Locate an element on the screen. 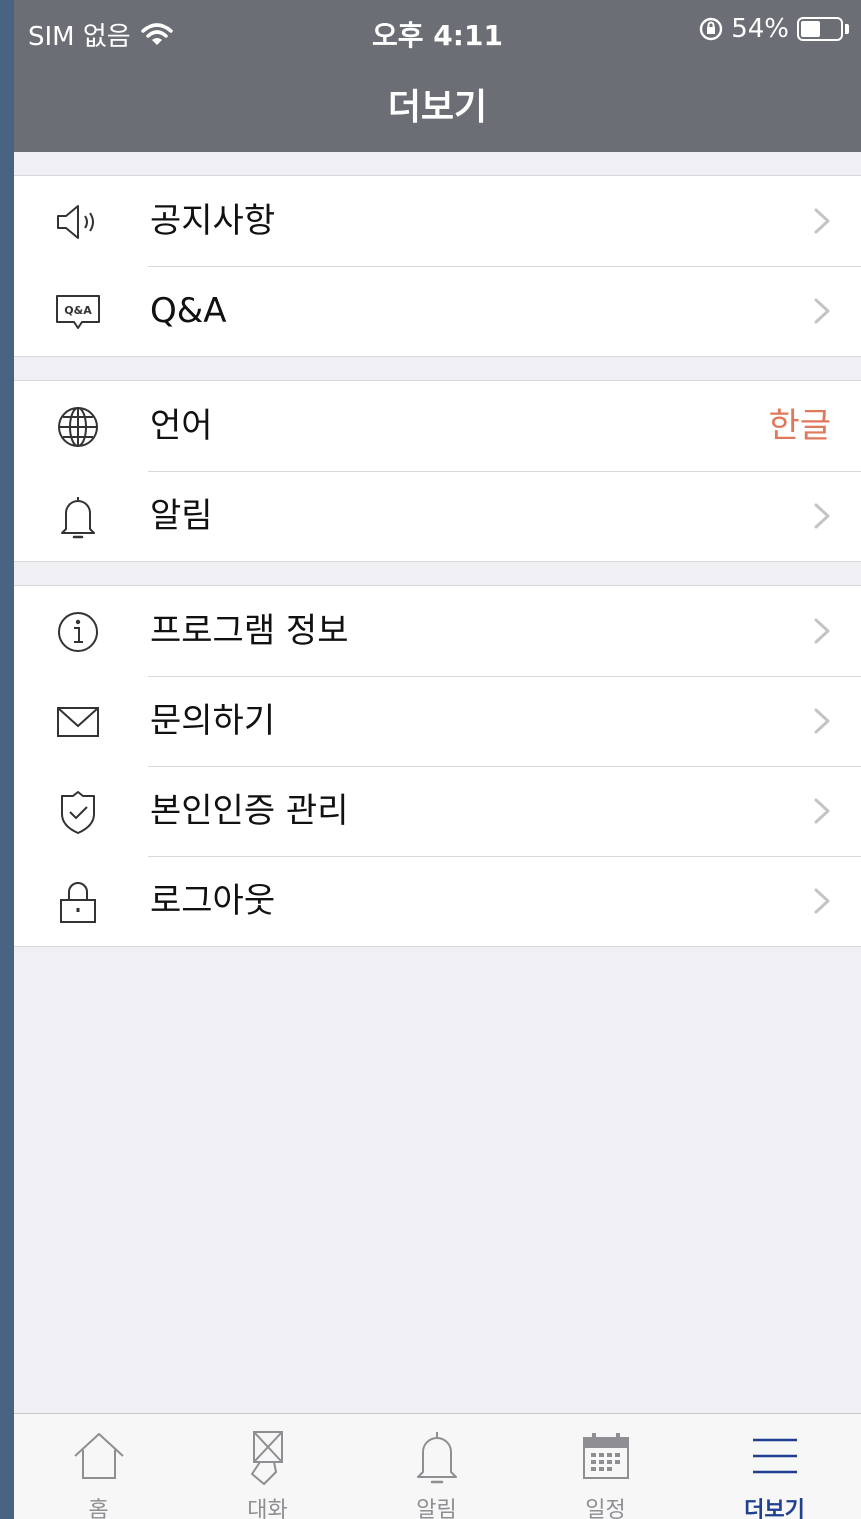  menu-item-label: 언어 is located at coordinates (181, 426).